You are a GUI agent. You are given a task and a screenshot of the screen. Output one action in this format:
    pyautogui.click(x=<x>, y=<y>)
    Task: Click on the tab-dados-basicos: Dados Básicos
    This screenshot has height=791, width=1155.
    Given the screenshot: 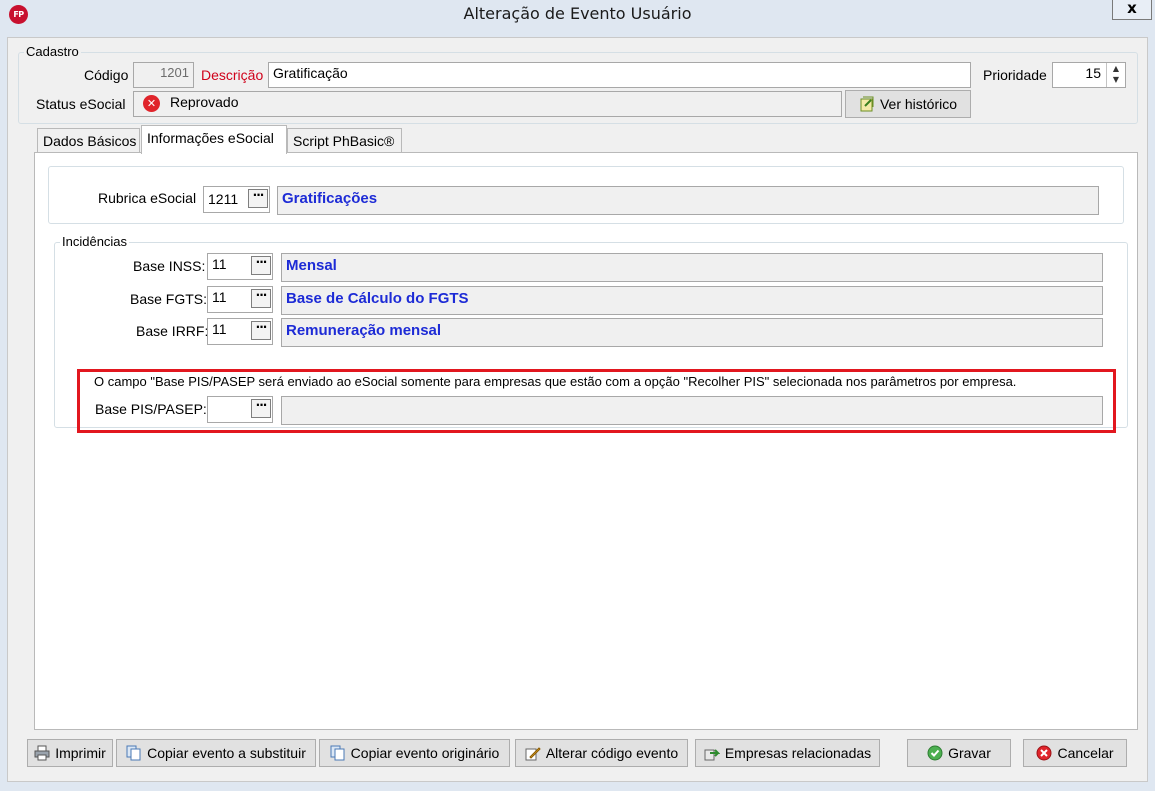 What is the action you would take?
    pyautogui.click(x=88, y=141)
    